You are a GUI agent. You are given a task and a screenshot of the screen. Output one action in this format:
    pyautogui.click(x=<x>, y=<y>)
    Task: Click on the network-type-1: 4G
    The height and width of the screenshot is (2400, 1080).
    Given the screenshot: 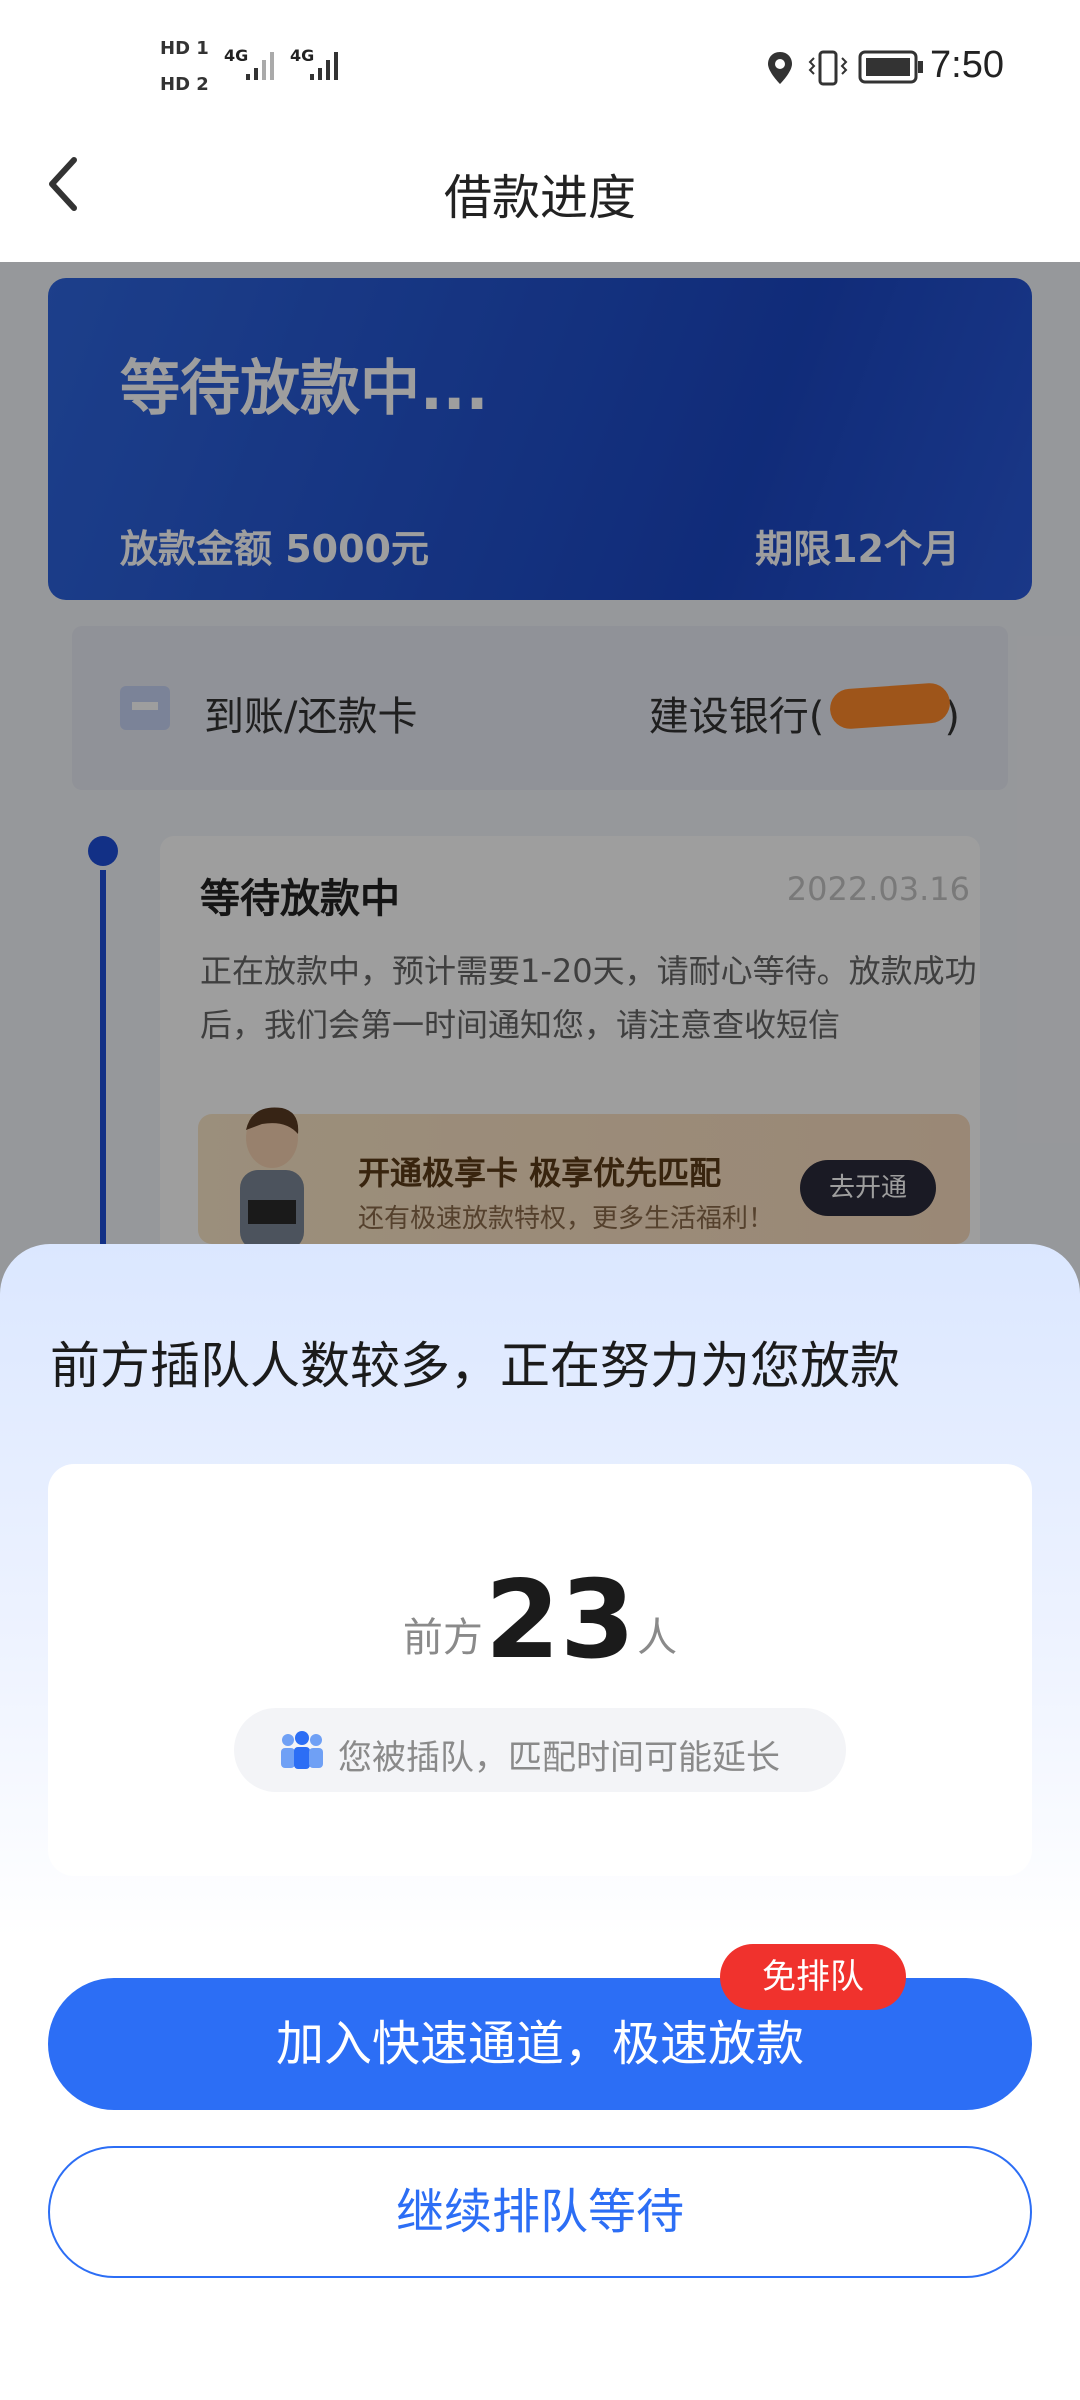 What is the action you would take?
    pyautogui.click(x=236, y=55)
    